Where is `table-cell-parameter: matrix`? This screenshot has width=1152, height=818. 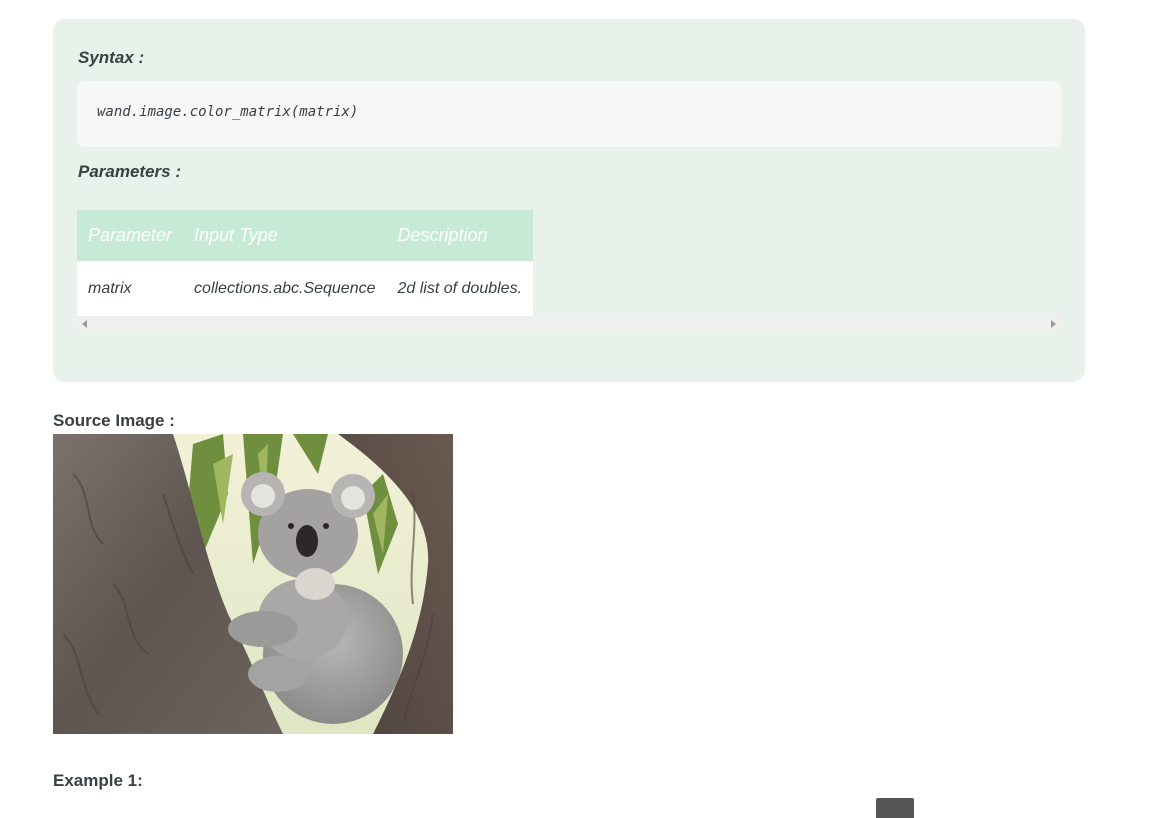
table-cell-parameter: matrix is located at coordinates (130, 288).